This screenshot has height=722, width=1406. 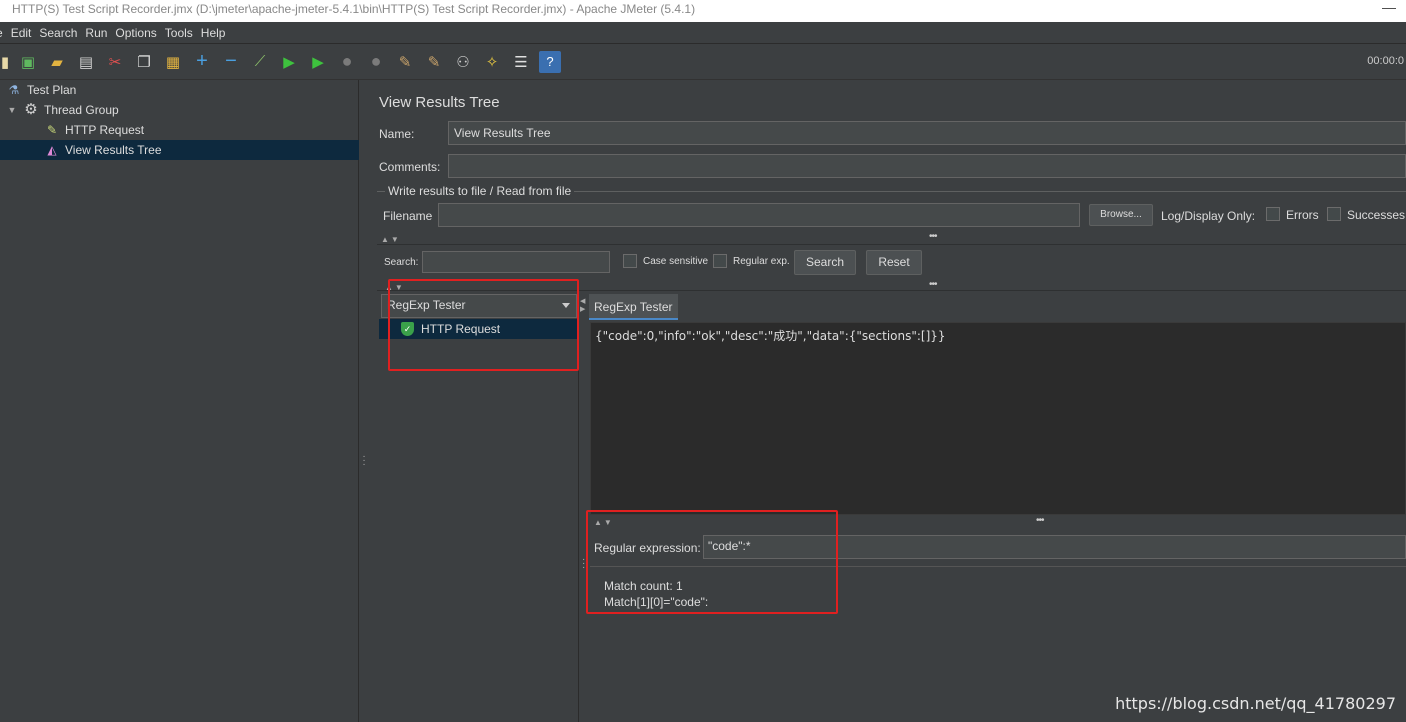 I want to click on search-label: Search:, so click(x=401, y=262).